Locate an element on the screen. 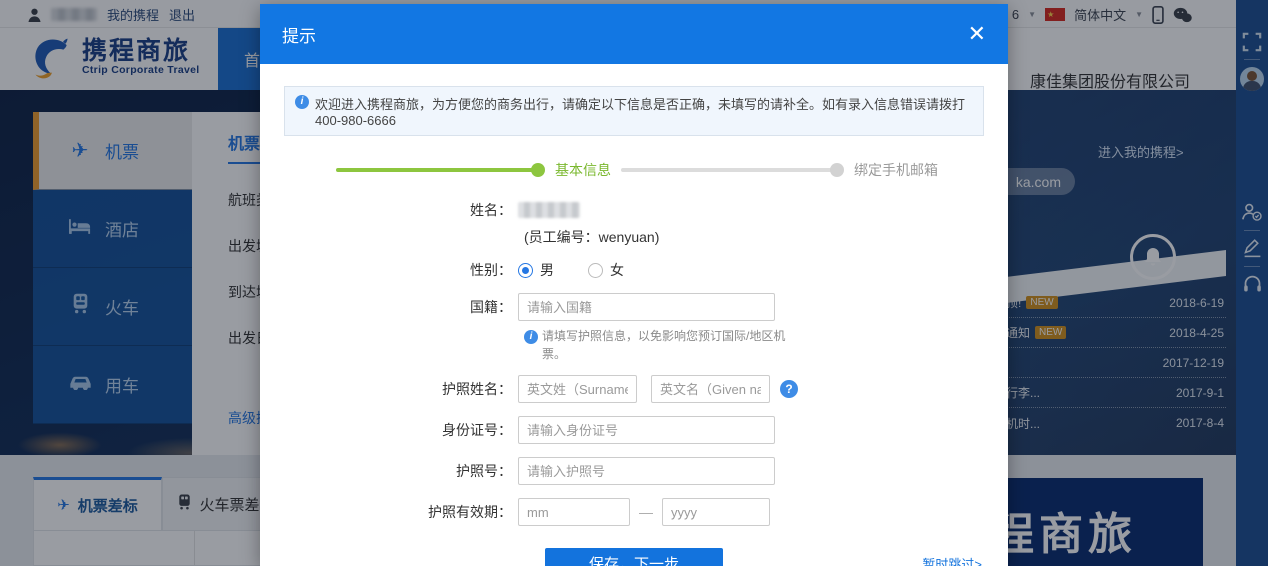  step-dot-pending is located at coordinates (837, 170).